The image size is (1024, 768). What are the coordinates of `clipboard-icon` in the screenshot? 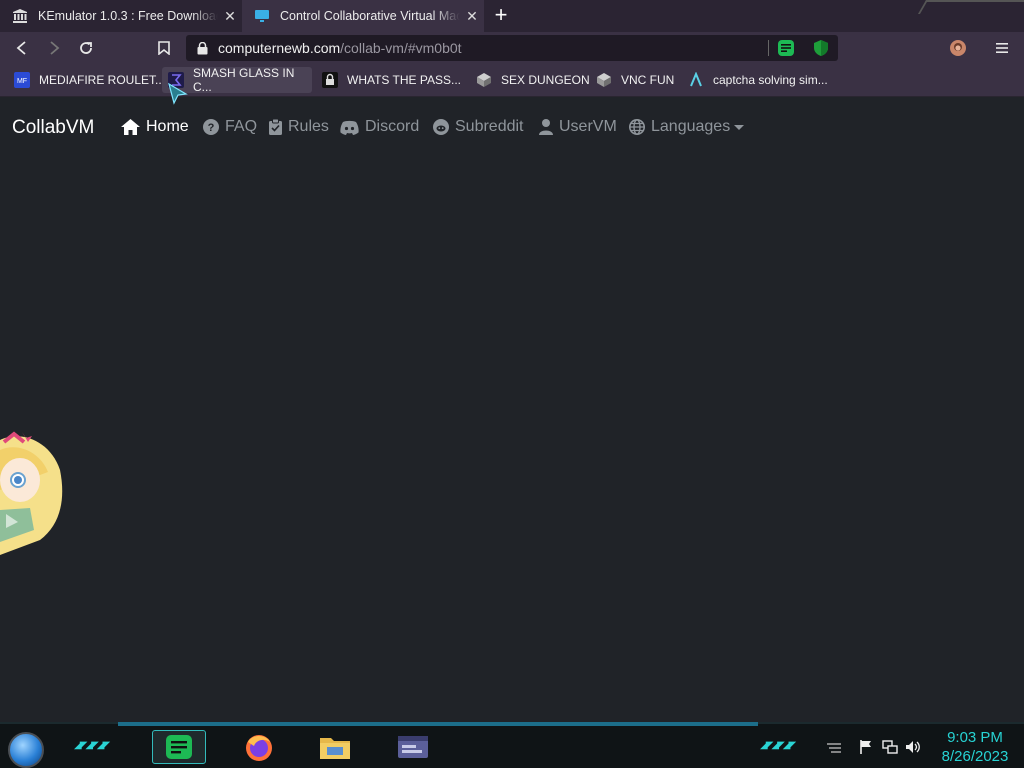 It's located at (275, 127).